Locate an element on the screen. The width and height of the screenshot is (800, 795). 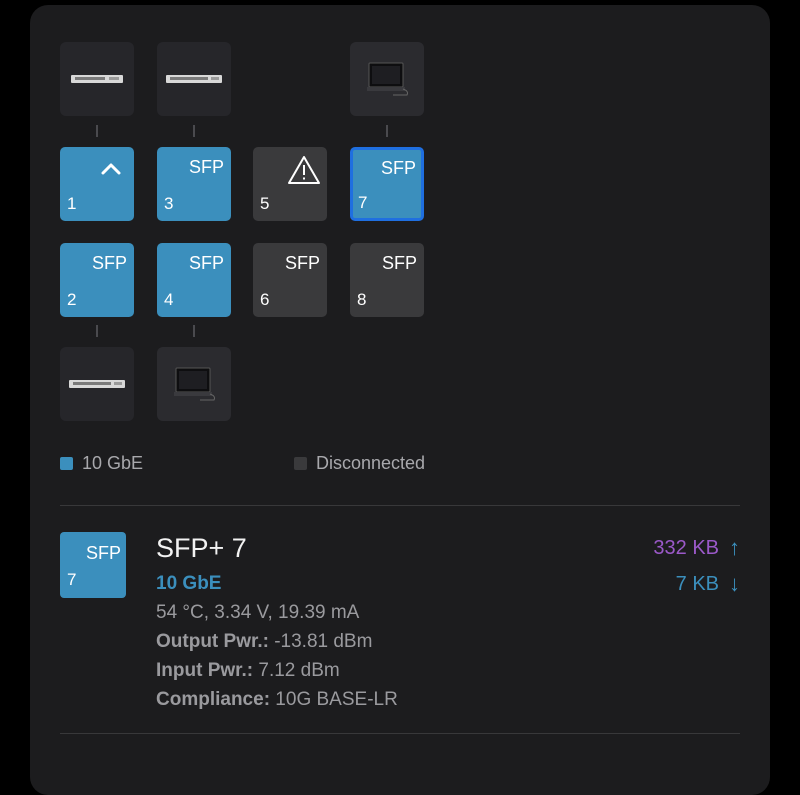
output-power: Output Pwr.: -13.81 dBm is located at coordinates (264, 642).